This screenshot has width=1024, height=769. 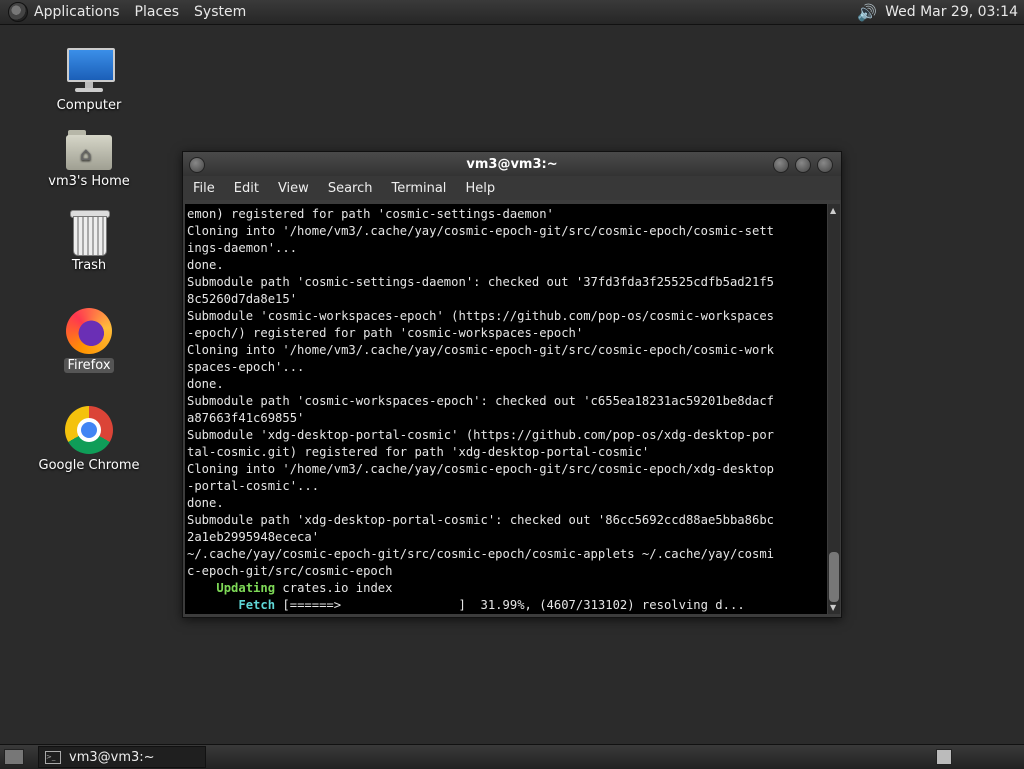 What do you see at coordinates (418, 188) in the screenshot?
I see `menu-terminal: Terminal` at bounding box center [418, 188].